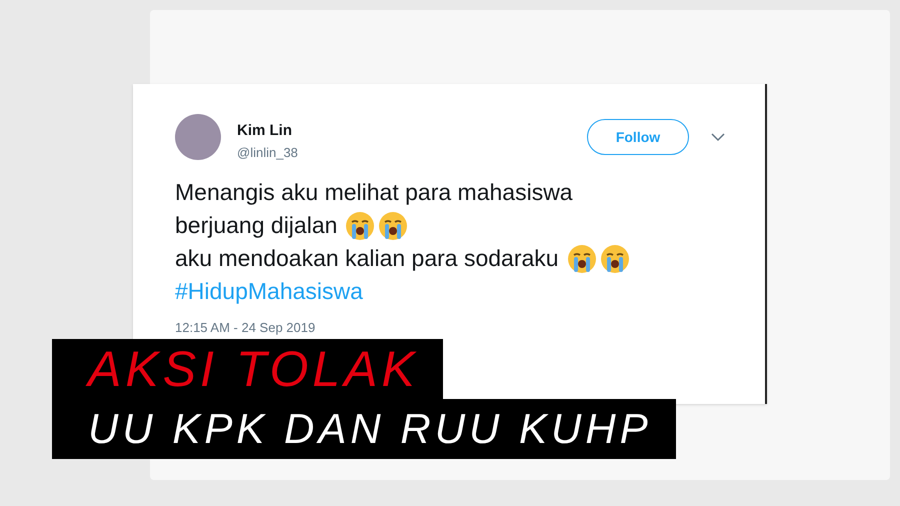  What do you see at coordinates (367, 258) in the screenshot?
I see `tweet-text: aku mendoakan kalian para sodaraku` at bounding box center [367, 258].